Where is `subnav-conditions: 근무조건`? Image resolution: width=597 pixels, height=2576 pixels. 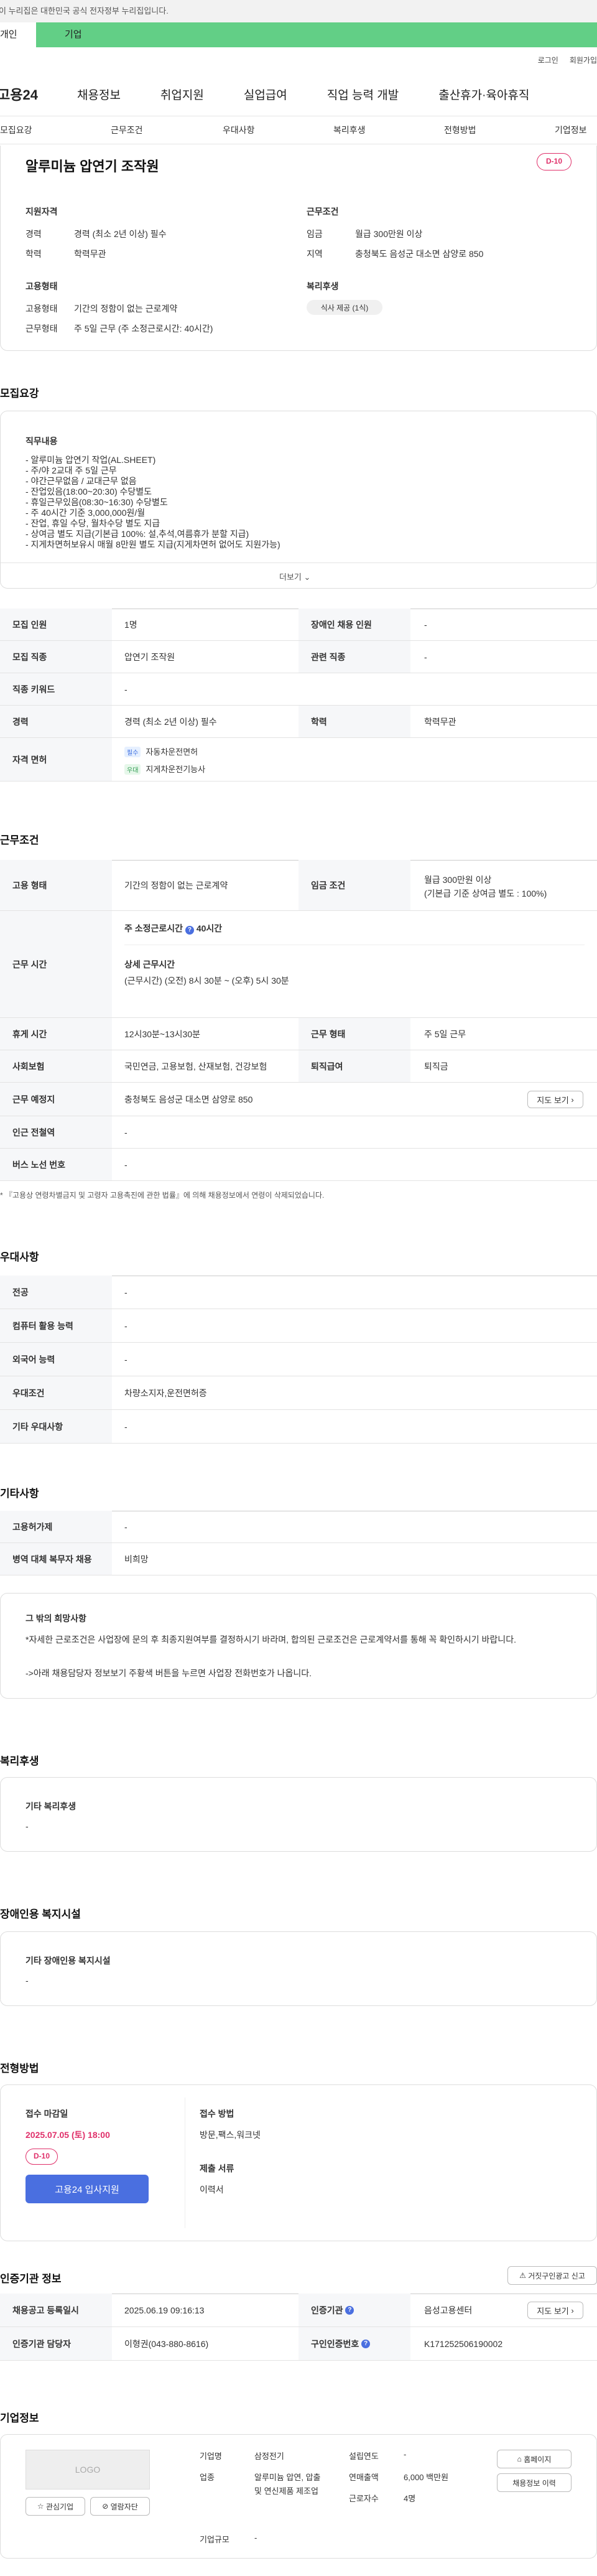
subnav-conditions: 근무조건 is located at coordinates (127, 130).